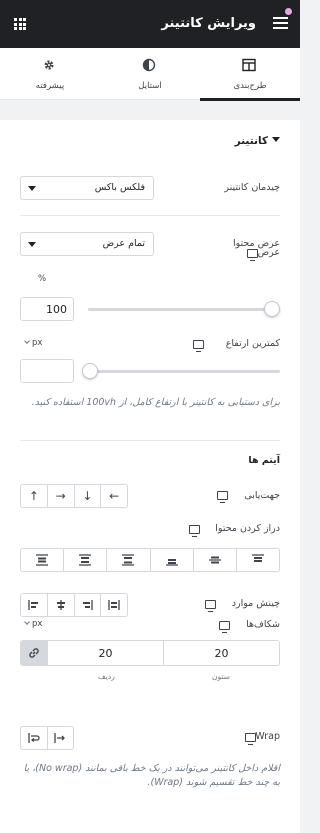 Image resolution: width=320 pixels, height=833 pixels. Describe the element at coordinates (87, 188) in the screenshot. I see `container-layout-select: فلکس باکس` at that location.